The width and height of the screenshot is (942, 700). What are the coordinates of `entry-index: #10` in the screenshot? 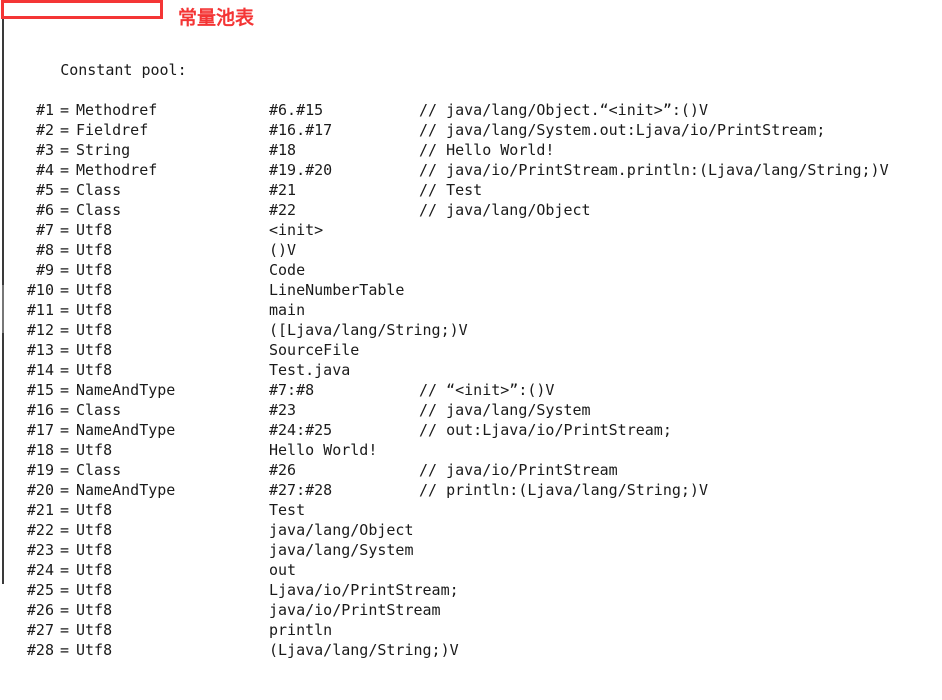 It's located at (40, 290).